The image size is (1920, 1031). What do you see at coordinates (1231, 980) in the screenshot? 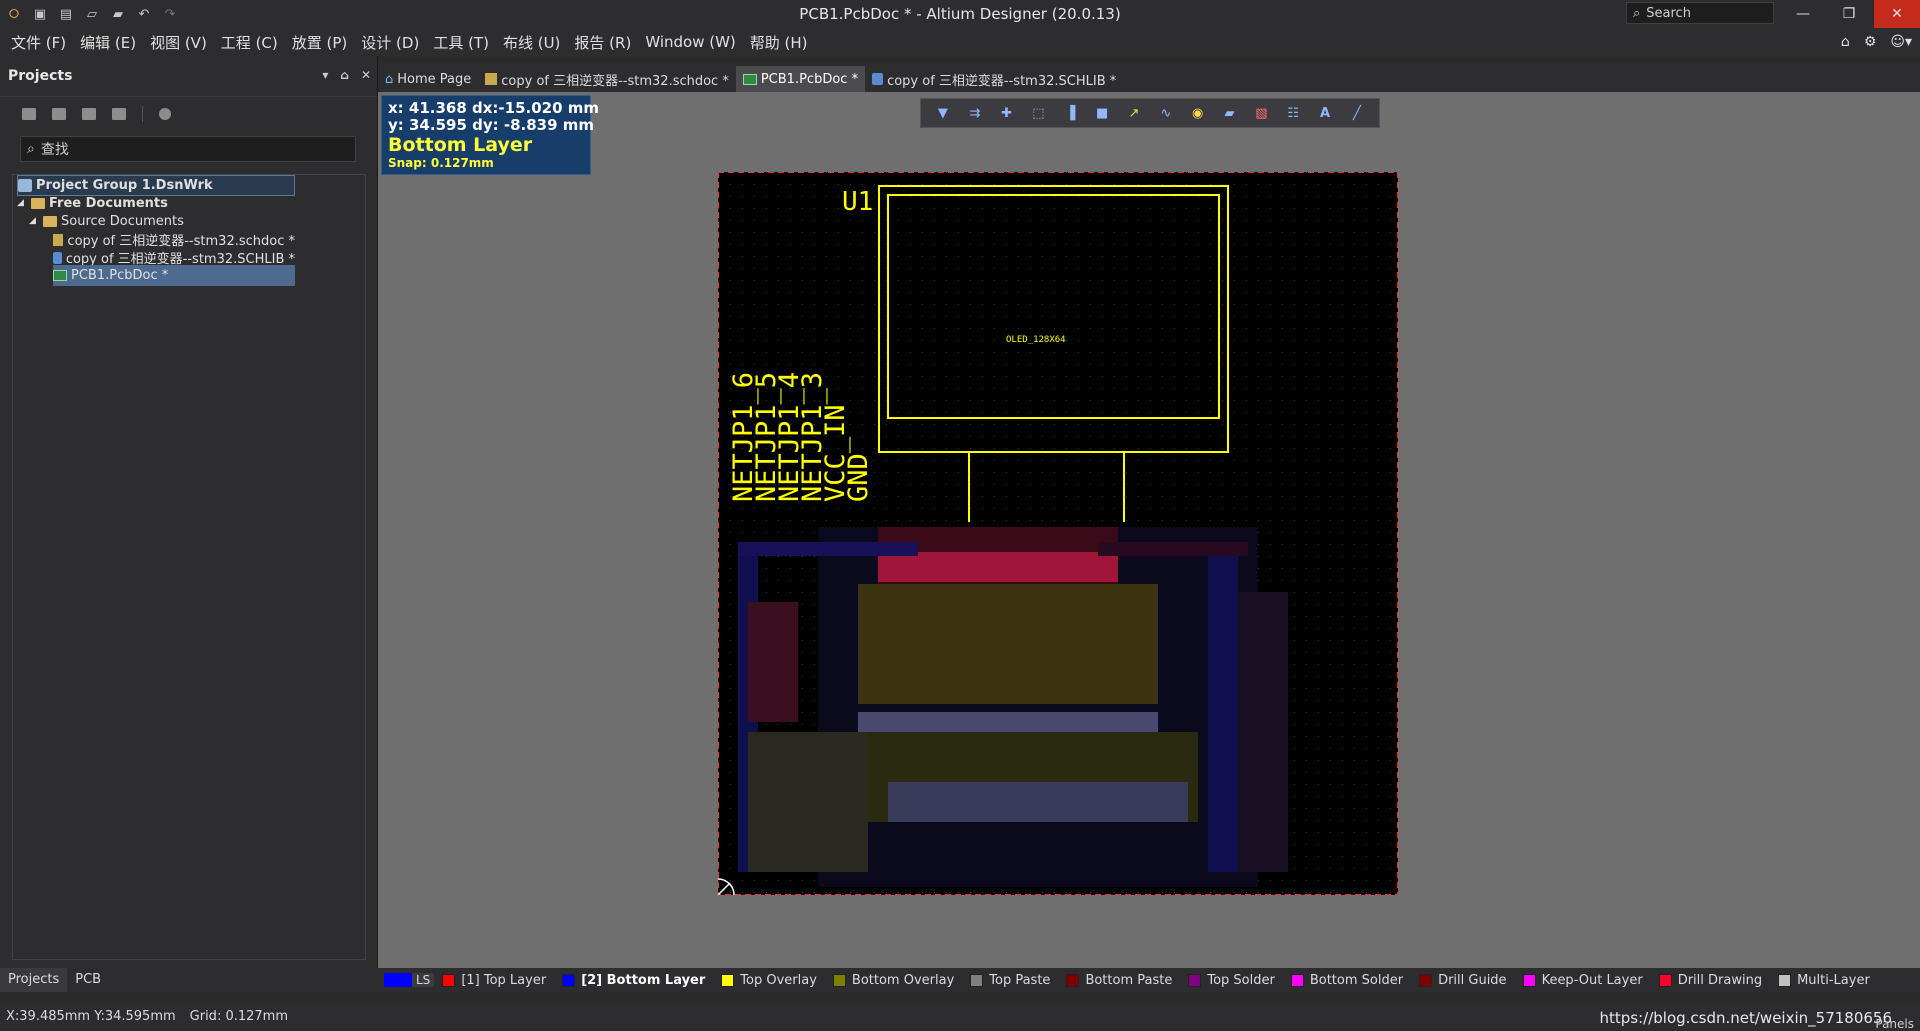
I see `layer-tab-top-solder: Top Solder` at bounding box center [1231, 980].